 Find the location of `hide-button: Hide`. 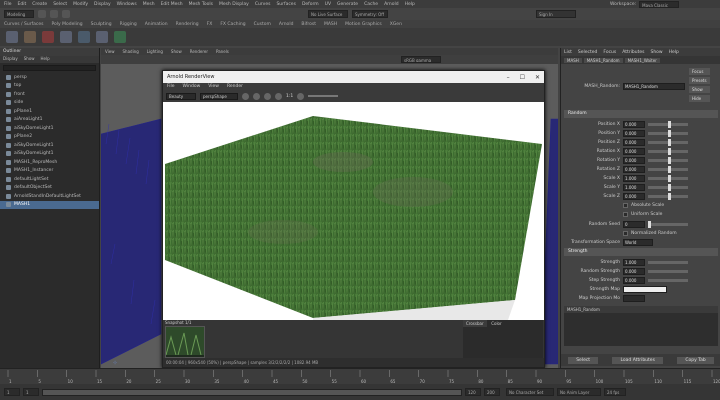

hide-button: Hide is located at coordinates (699, 98).